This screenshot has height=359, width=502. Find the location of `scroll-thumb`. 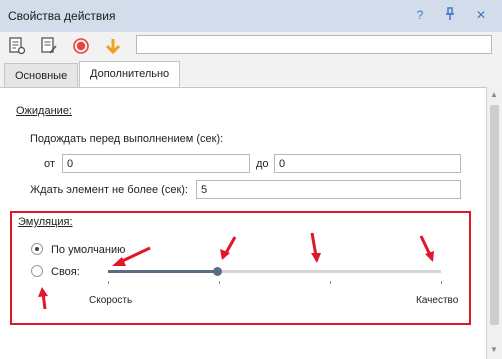

scroll-thumb is located at coordinates (494, 215).